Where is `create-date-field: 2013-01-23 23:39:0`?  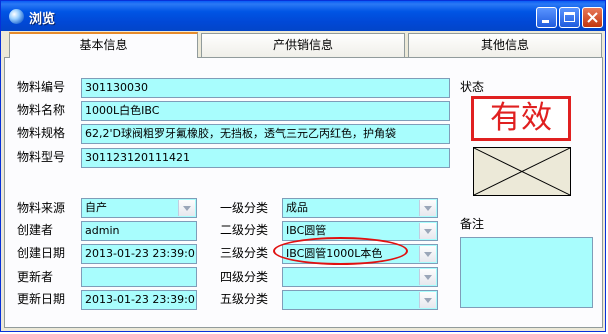 create-date-field: 2013-01-23 23:39:0 is located at coordinates (139, 254).